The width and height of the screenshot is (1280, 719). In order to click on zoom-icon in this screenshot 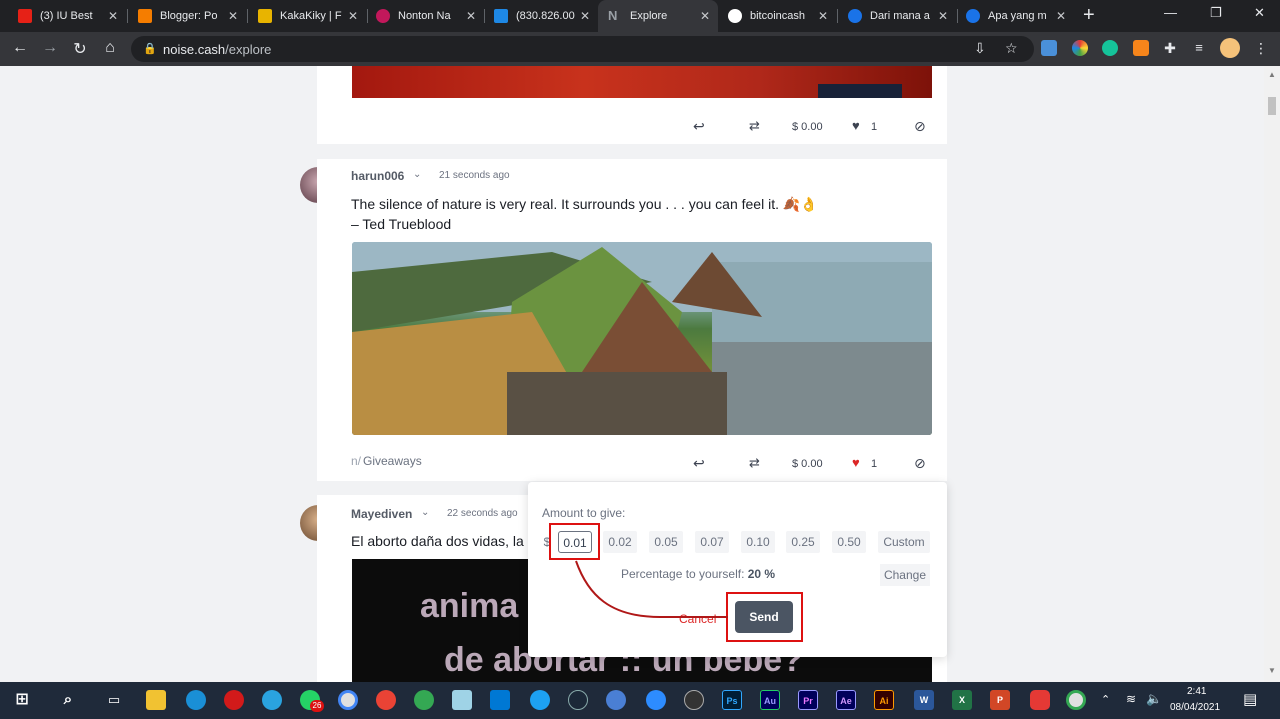, I will do `click(656, 700)`.